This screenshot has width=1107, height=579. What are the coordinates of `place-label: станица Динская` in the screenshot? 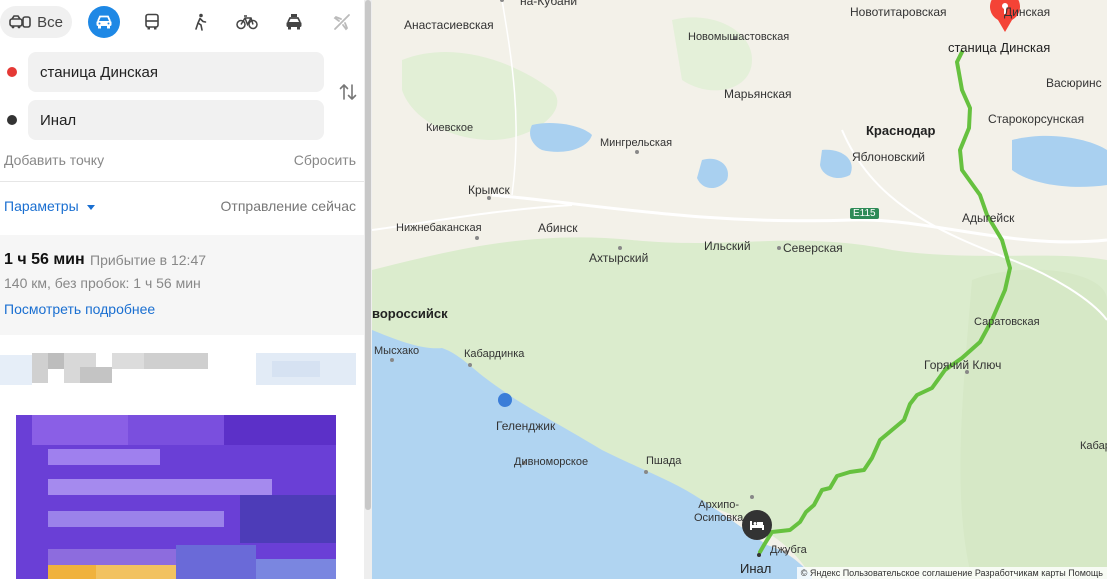 It's located at (999, 47).